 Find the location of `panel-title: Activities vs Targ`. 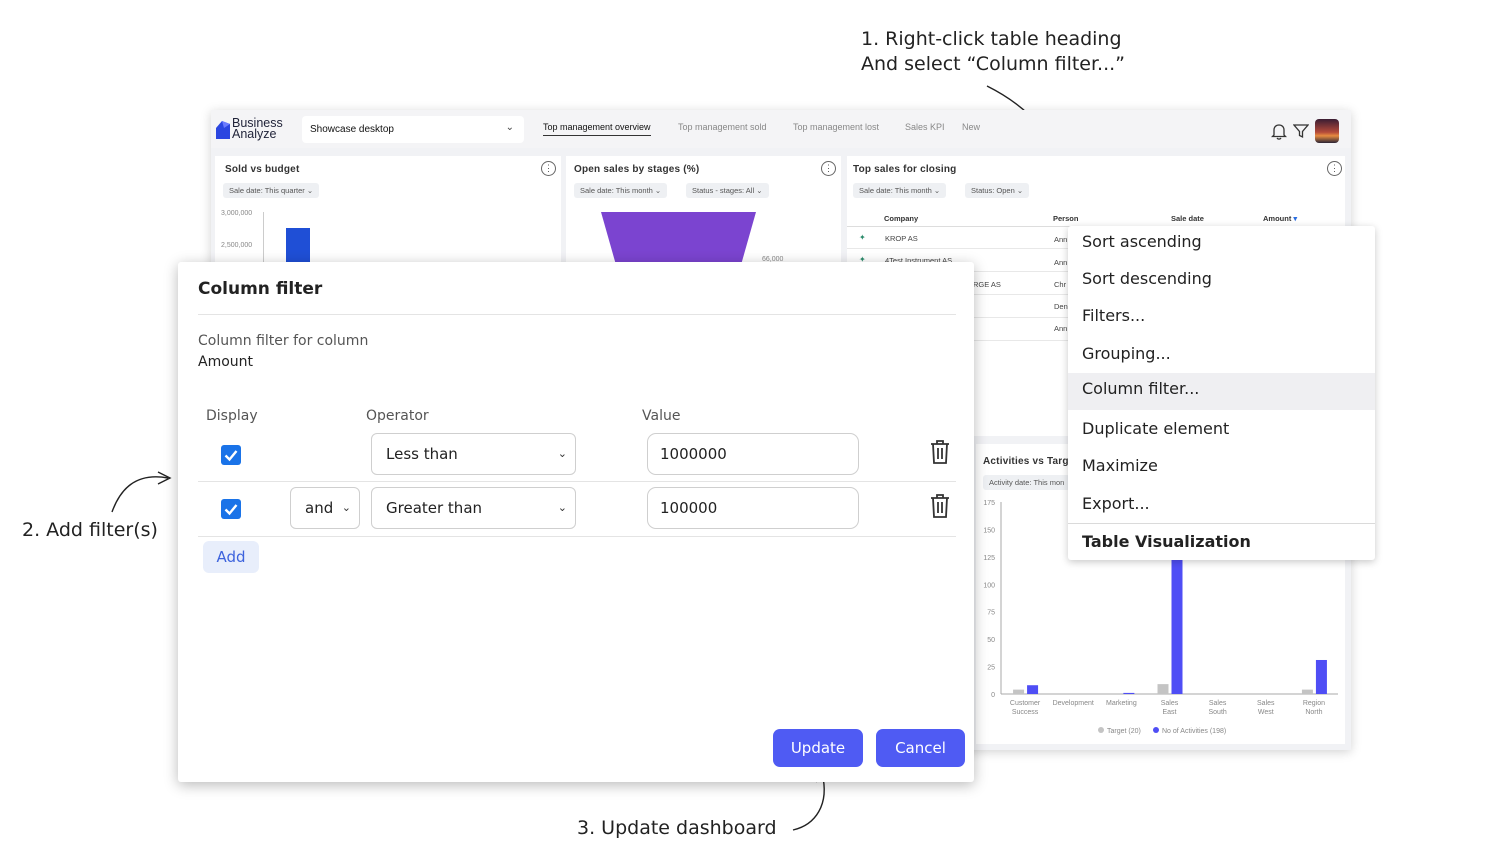

panel-title: Activities vs Targ is located at coordinates (1026, 461).